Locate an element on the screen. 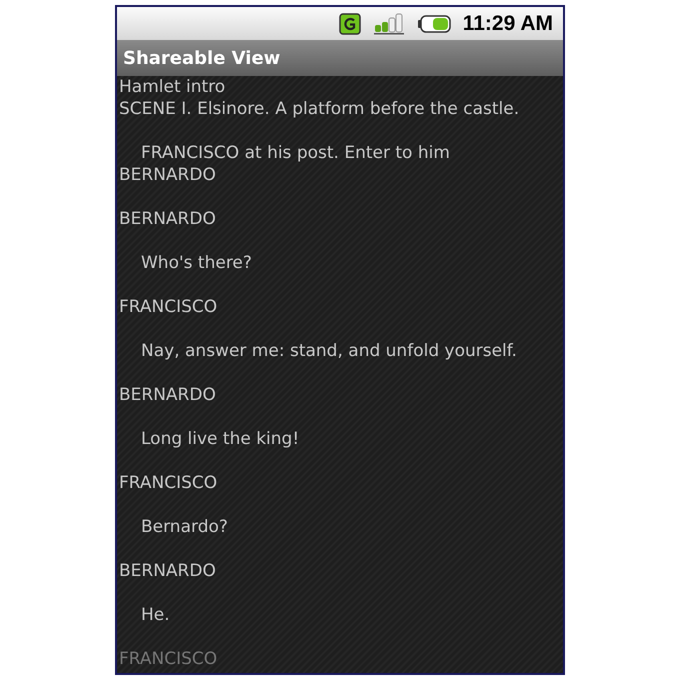 The width and height of the screenshot is (680, 680). stage-direction: FRANCISCO at his post. Enter to him is located at coordinates (295, 153).